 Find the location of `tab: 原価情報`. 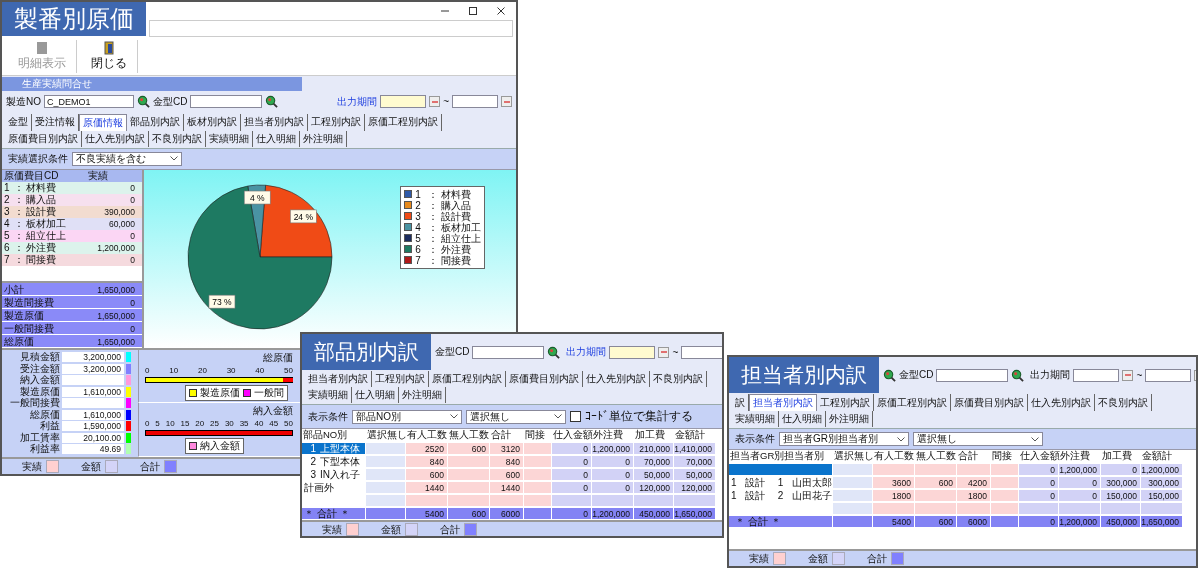

tab: 原価情報 is located at coordinates (103, 122).